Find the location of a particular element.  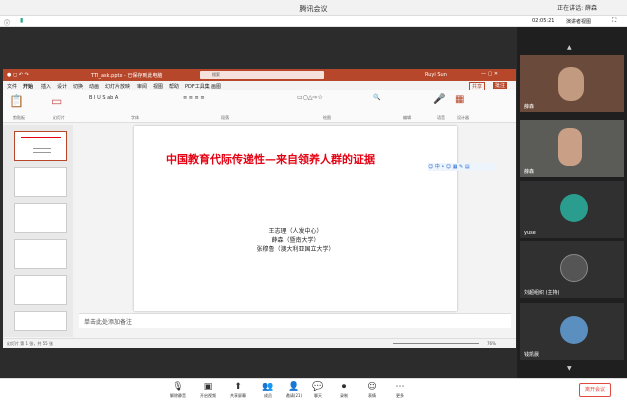

record-icon: ⏺ is located at coordinates (344, 387).